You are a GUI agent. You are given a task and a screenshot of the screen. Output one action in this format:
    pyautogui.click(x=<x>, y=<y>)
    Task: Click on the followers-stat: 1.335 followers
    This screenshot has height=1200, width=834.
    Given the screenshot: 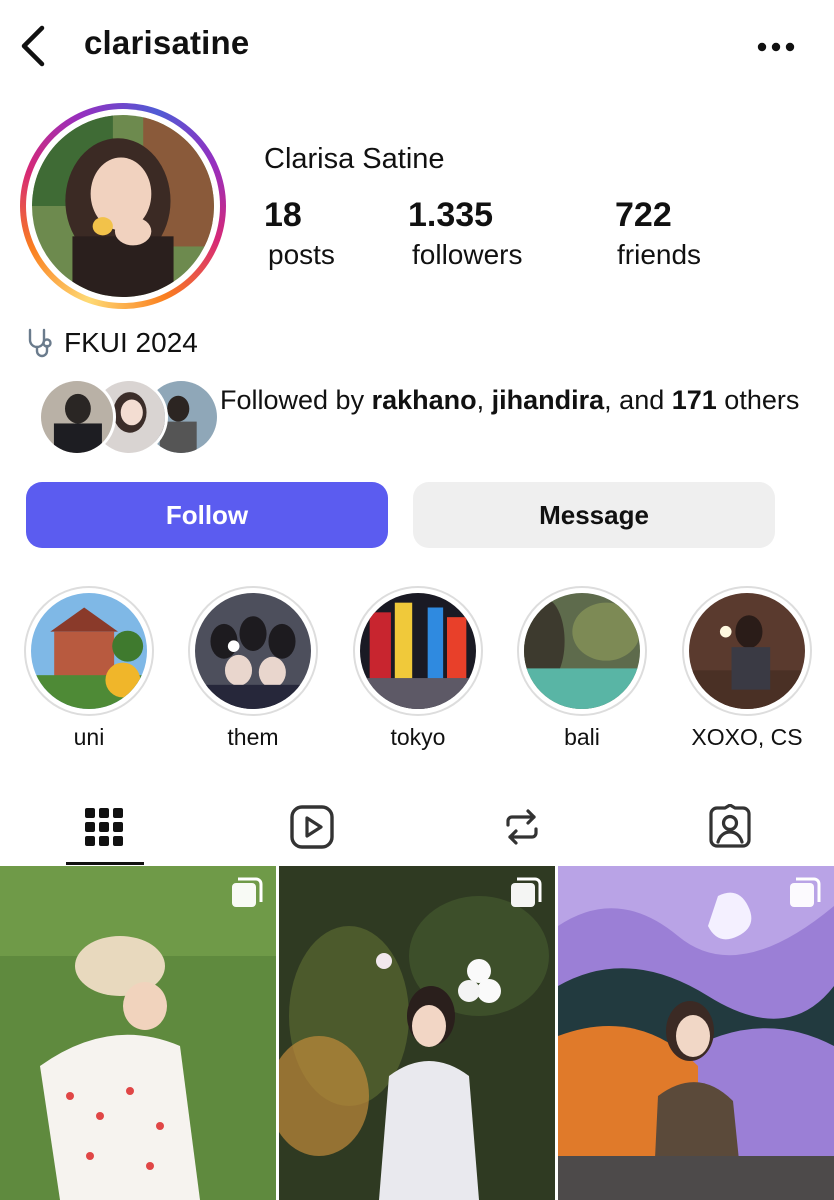 What is the action you would take?
    pyautogui.click(x=465, y=233)
    